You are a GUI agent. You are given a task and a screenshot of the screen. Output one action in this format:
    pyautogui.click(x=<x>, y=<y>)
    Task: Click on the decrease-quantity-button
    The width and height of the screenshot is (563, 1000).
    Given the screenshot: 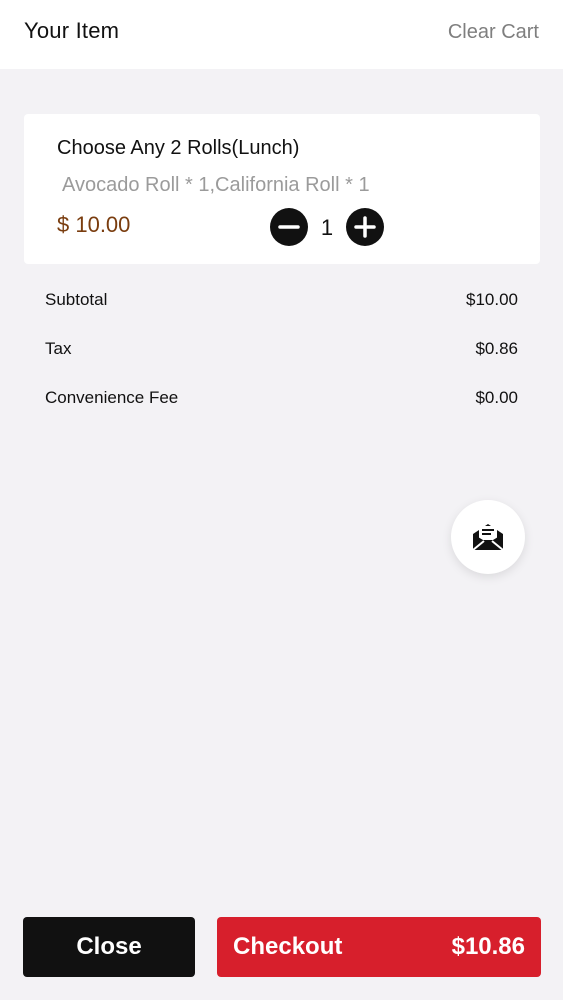 What is the action you would take?
    pyautogui.click(x=289, y=227)
    